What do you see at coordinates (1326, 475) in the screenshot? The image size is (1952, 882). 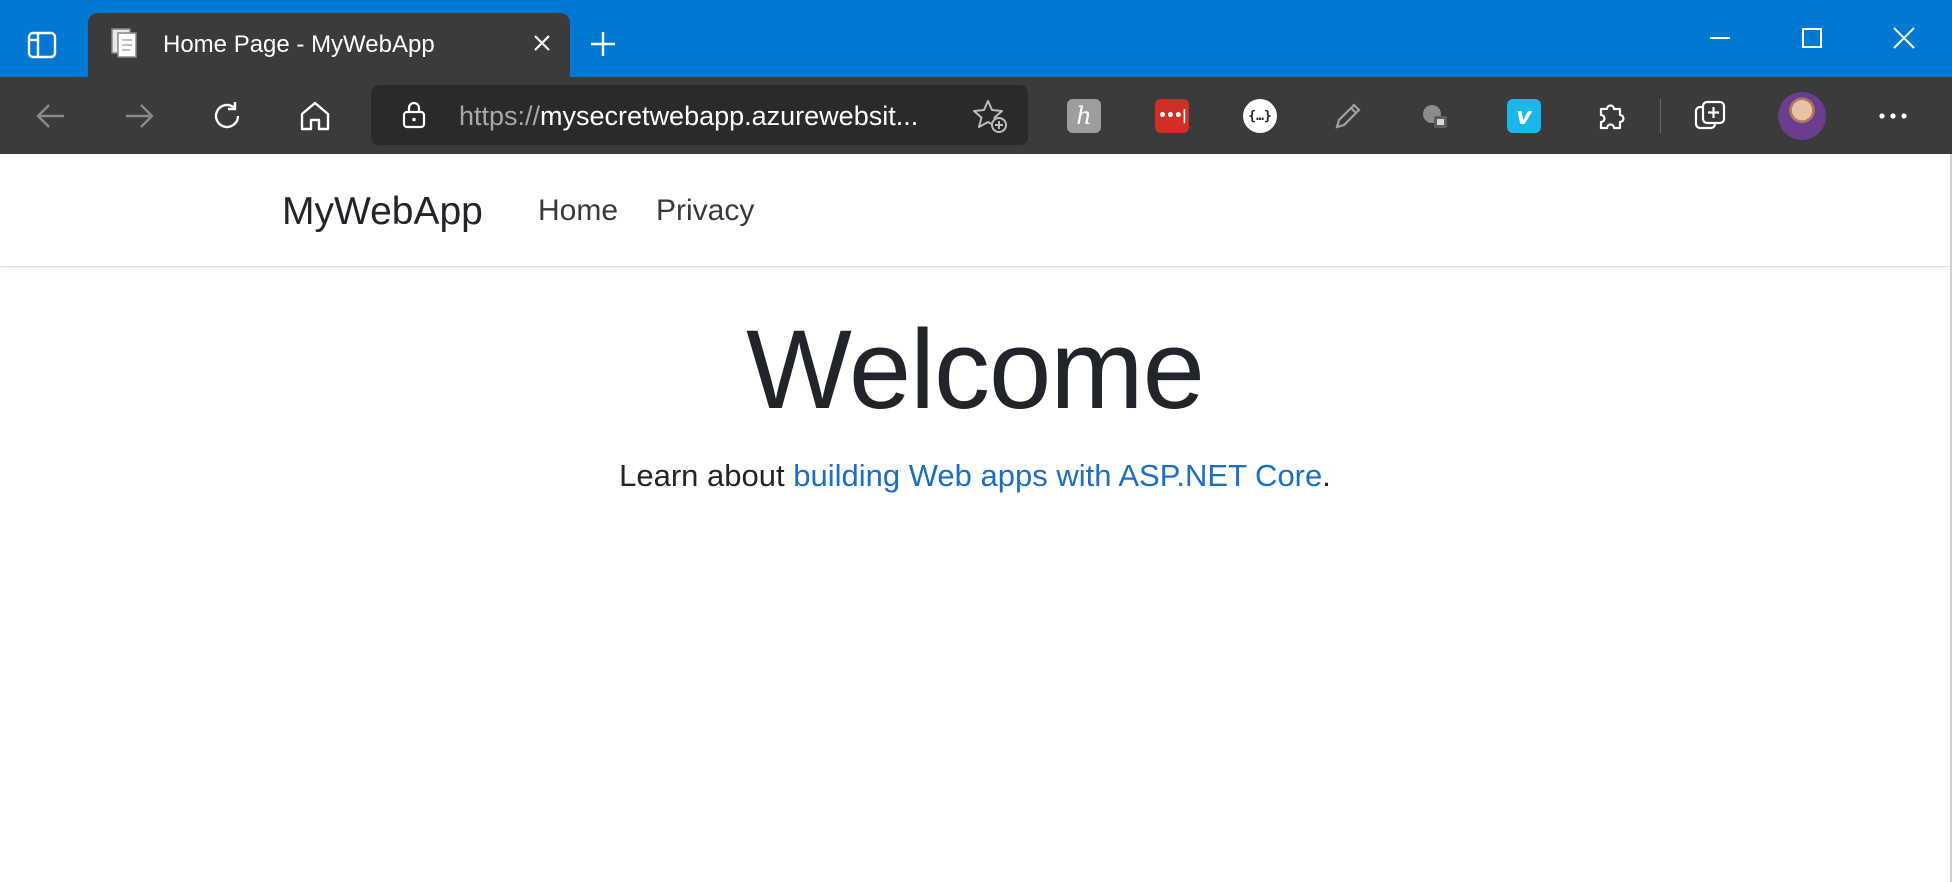 I see `learn-suffix: .` at bounding box center [1326, 475].